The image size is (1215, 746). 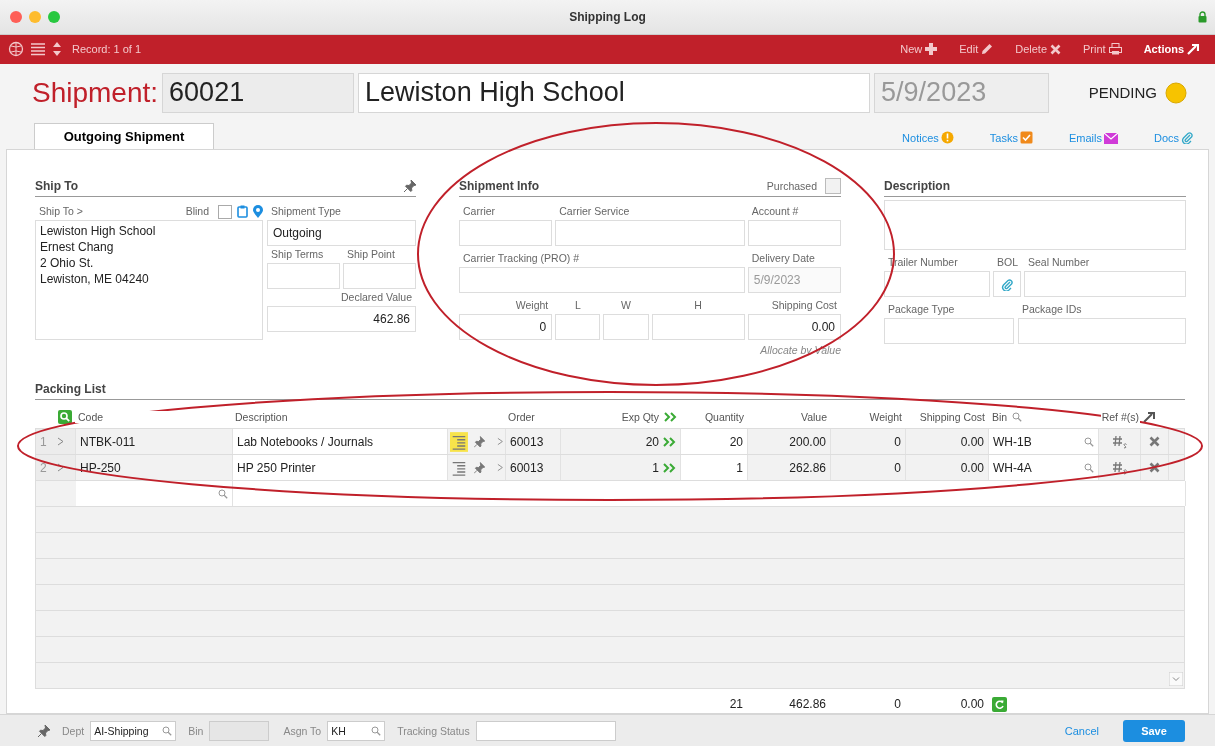 What do you see at coordinates (897, 704) in the screenshot?
I see `total-weight: 0` at bounding box center [897, 704].